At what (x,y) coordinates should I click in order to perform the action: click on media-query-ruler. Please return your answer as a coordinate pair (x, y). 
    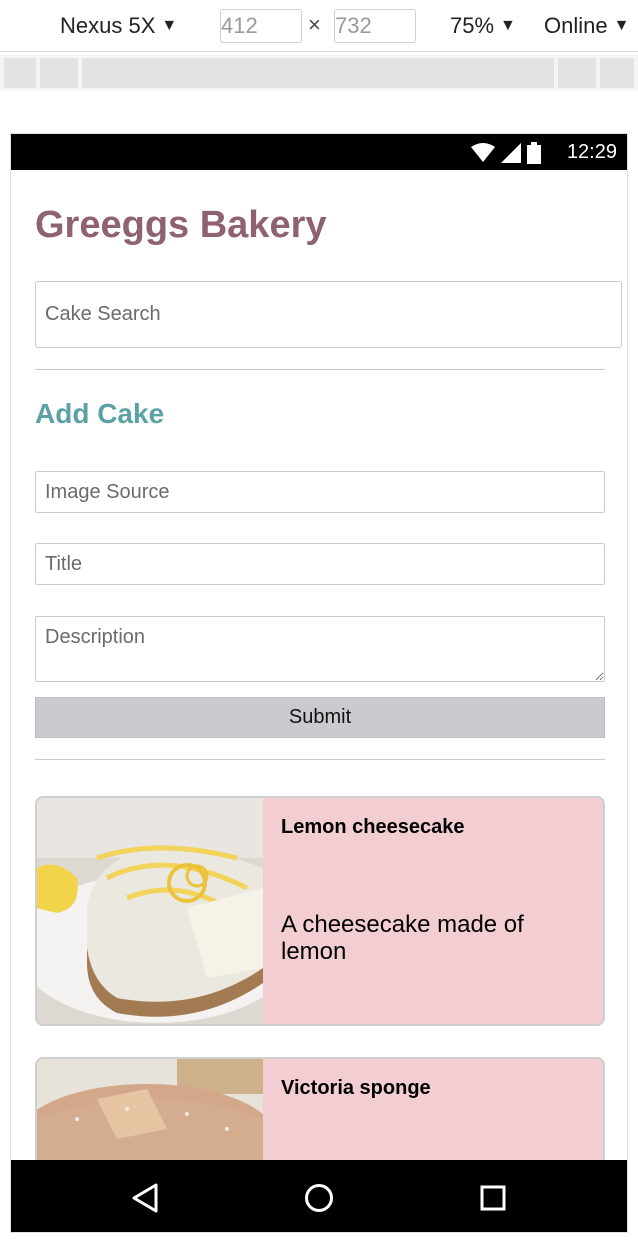
    Looking at the image, I should click on (319, 73).